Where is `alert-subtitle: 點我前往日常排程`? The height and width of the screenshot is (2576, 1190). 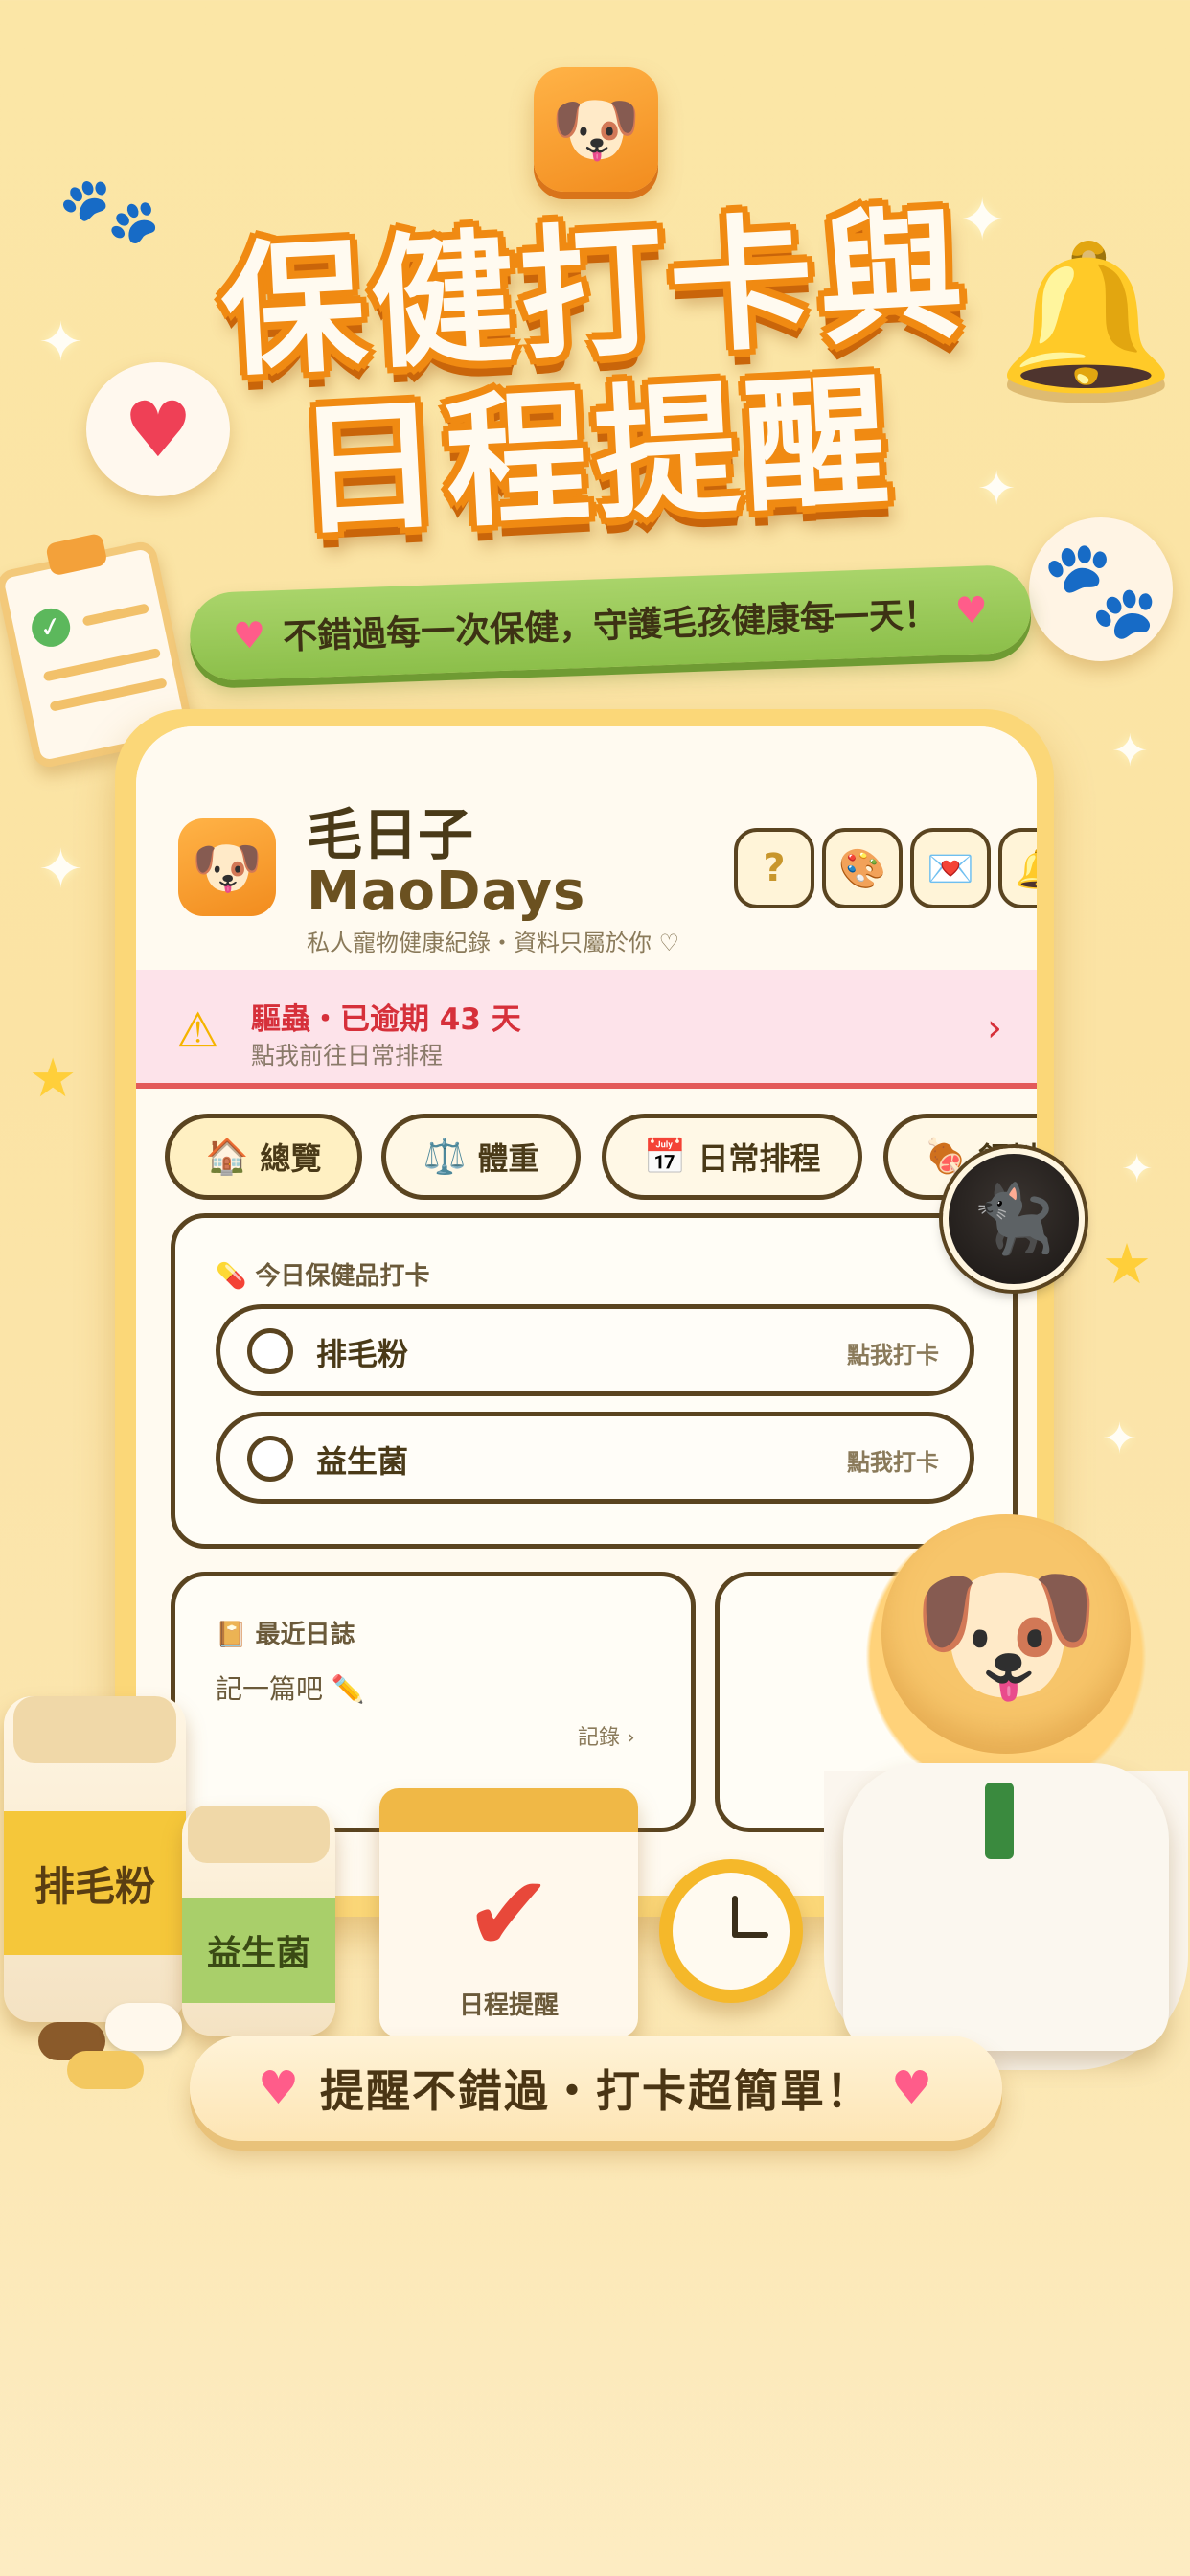 alert-subtitle: 點我前往日常排程 is located at coordinates (348, 1056).